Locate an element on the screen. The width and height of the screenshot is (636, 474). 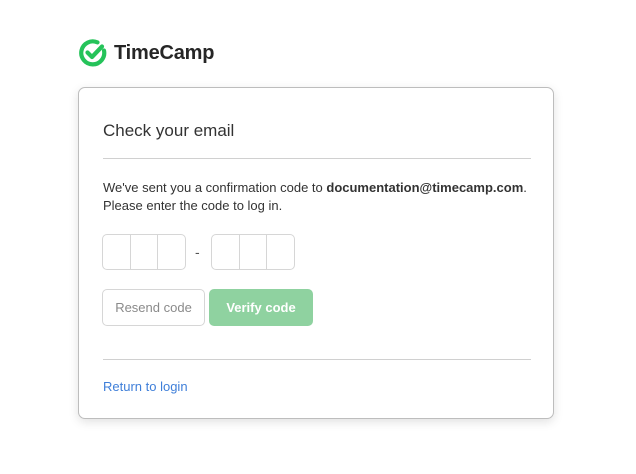
return-to-login-link: Return to login is located at coordinates (145, 386).